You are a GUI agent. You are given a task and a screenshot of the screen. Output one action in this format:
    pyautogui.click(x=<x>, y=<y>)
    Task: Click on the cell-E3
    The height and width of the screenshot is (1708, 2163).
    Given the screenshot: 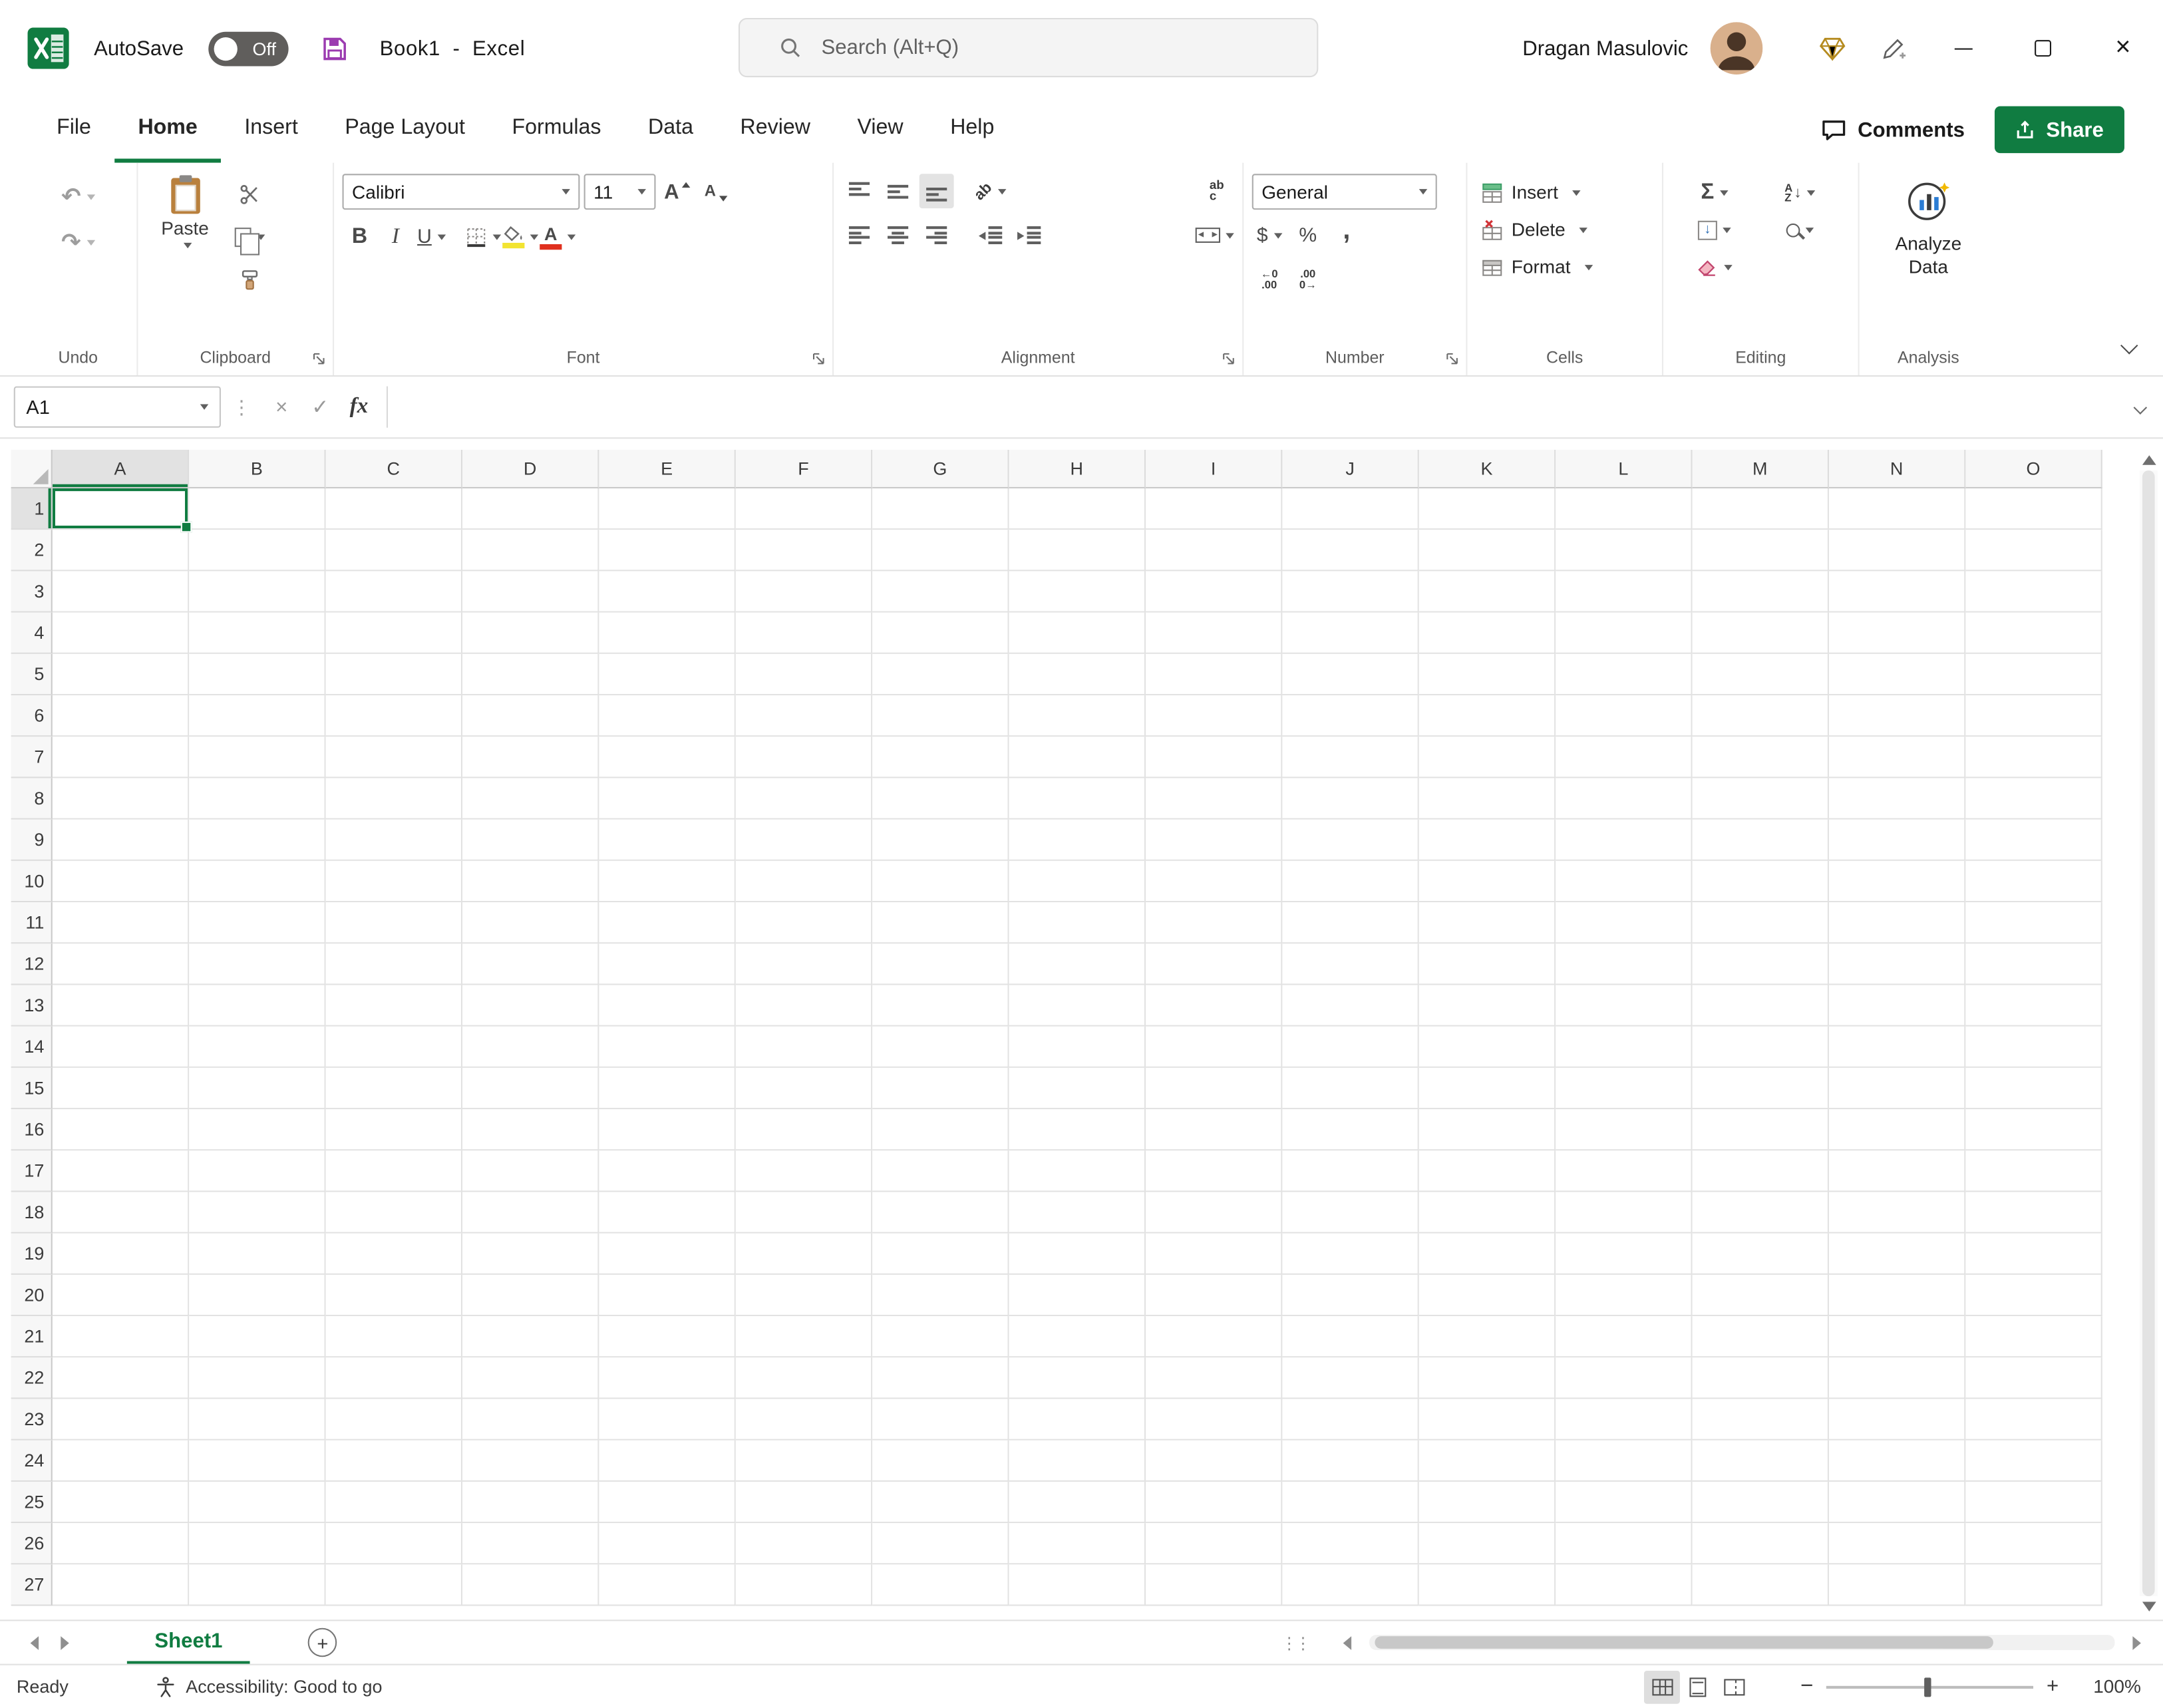 What is the action you would take?
    pyautogui.click(x=667, y=592)
    